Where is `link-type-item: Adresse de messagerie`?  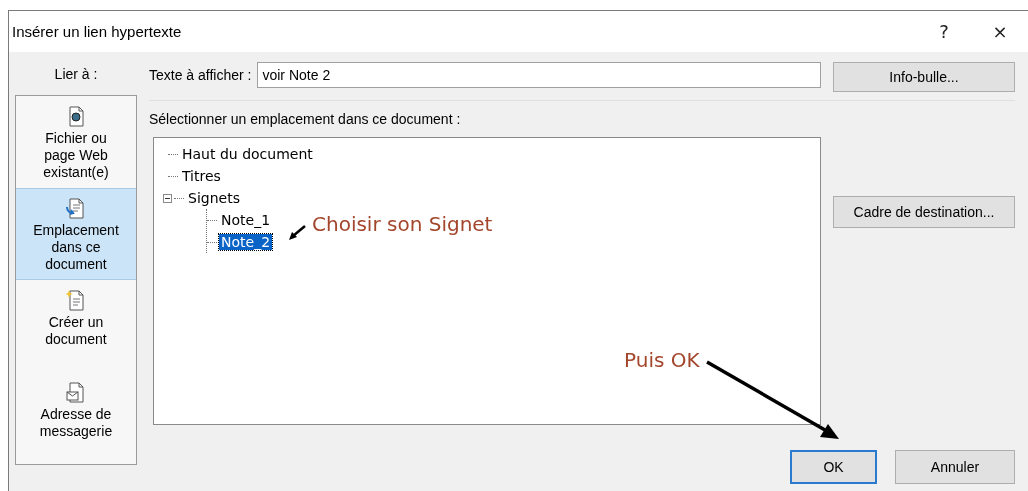
link-type-item: Adresse de messagerie is located at coordinates (76, 418).